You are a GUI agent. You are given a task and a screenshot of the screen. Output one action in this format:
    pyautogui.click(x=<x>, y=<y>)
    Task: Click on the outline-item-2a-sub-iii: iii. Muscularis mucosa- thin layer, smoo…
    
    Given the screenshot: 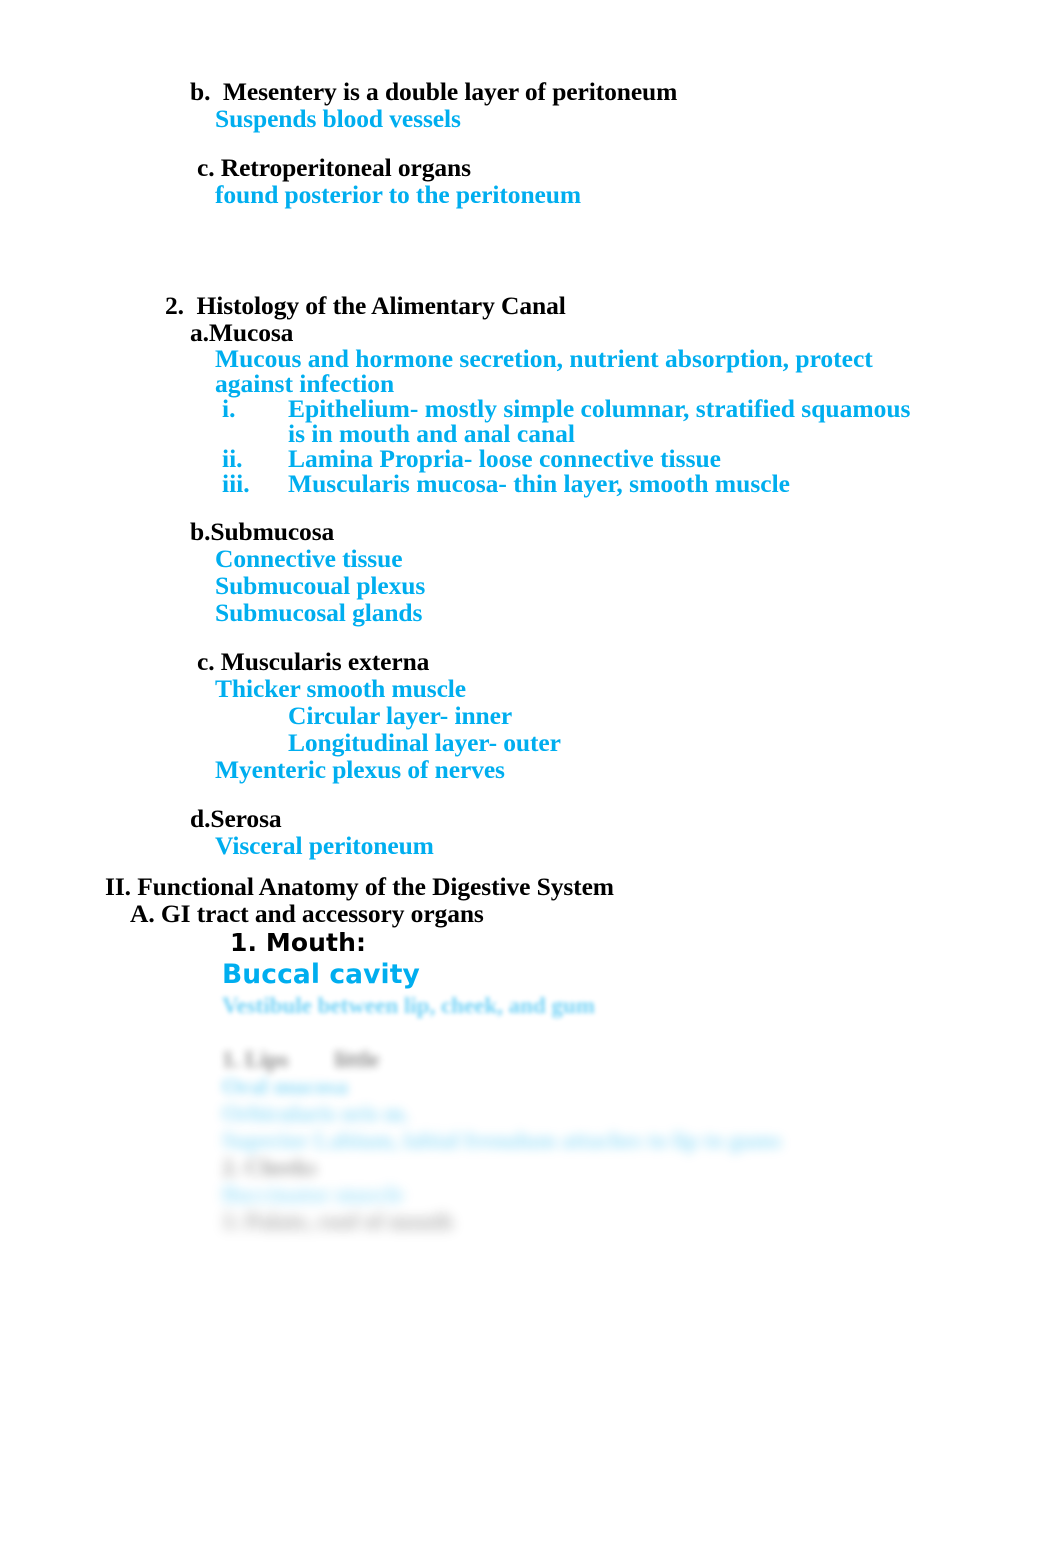 What is the action you would take?
    pyautogui.click(x=531, y=483)
    